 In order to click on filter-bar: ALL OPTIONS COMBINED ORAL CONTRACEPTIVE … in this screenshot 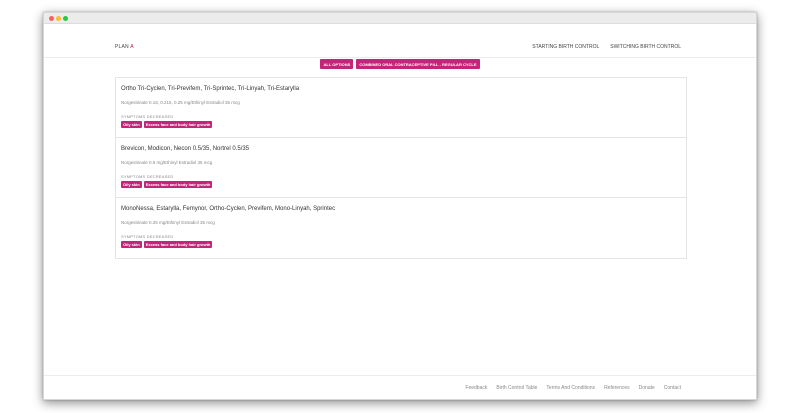, I will do `click(400, 64)`.